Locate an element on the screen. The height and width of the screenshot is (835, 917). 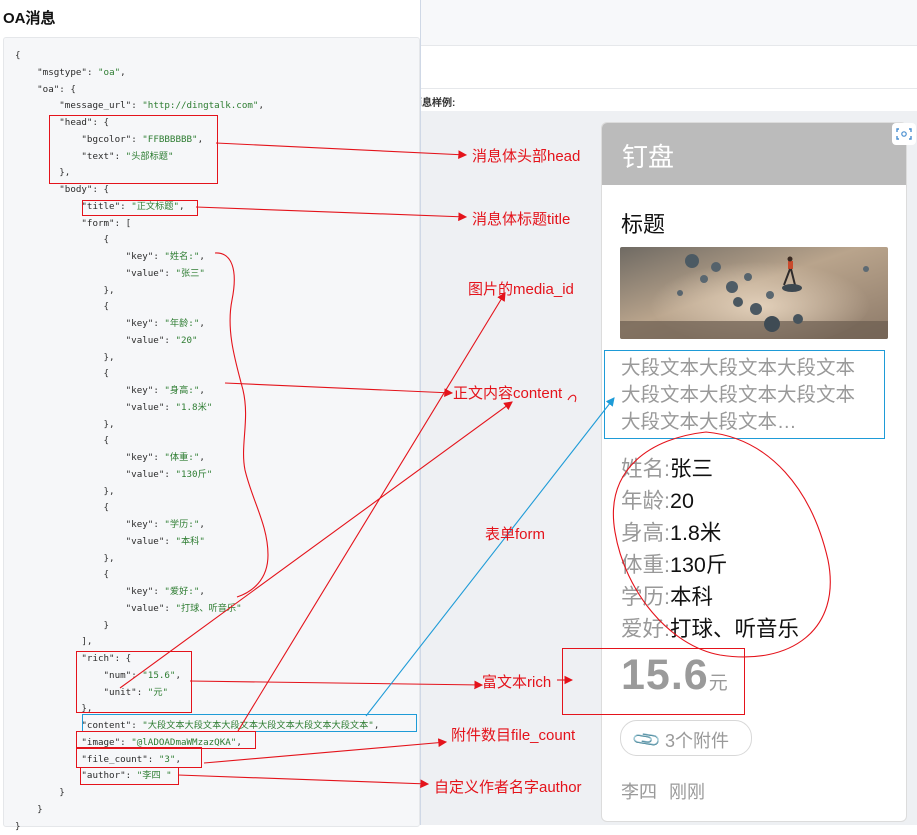
label-image: 图片的media_id is located at coordinates (521, 288).